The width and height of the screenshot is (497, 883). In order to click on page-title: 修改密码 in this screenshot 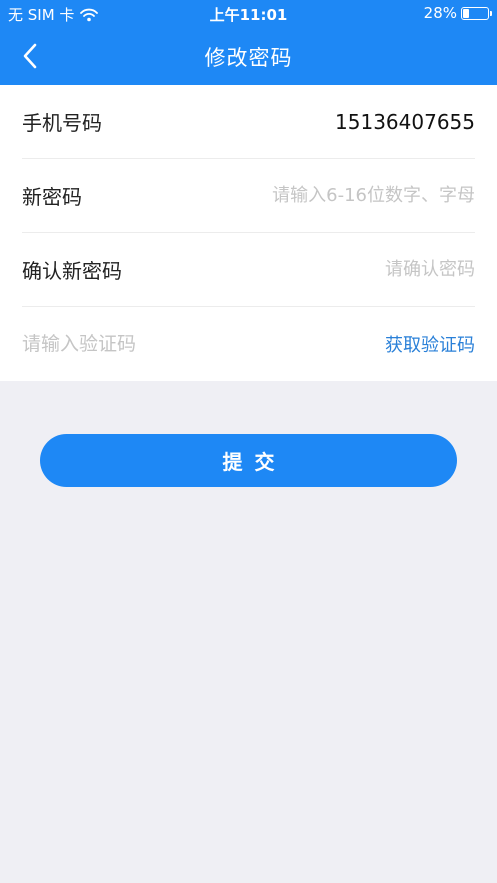, I will do `click(248, 58)`.